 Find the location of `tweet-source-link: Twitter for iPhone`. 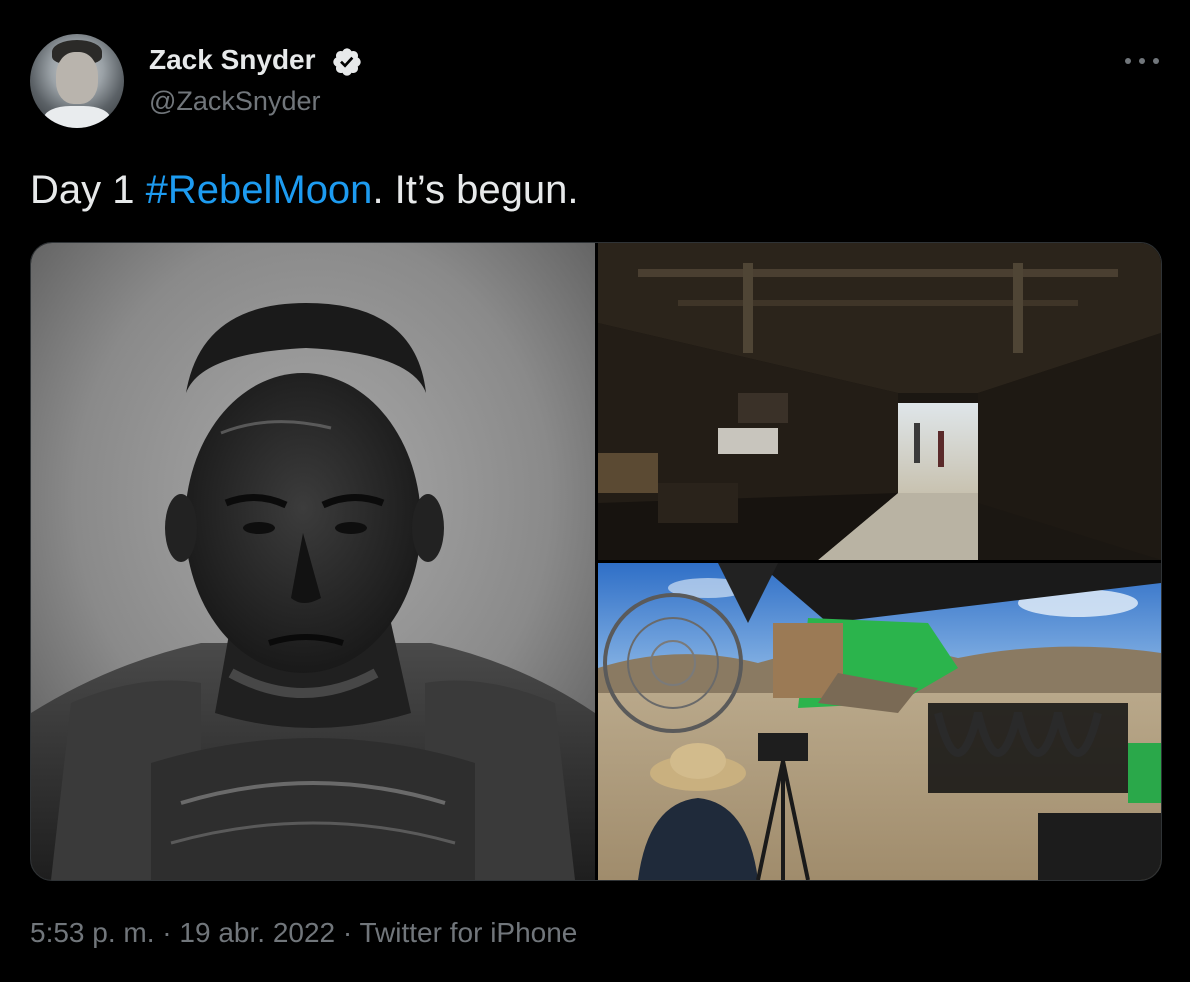

tweet-source-link: Twitter for iPhone is located at coordinates (469, 932).